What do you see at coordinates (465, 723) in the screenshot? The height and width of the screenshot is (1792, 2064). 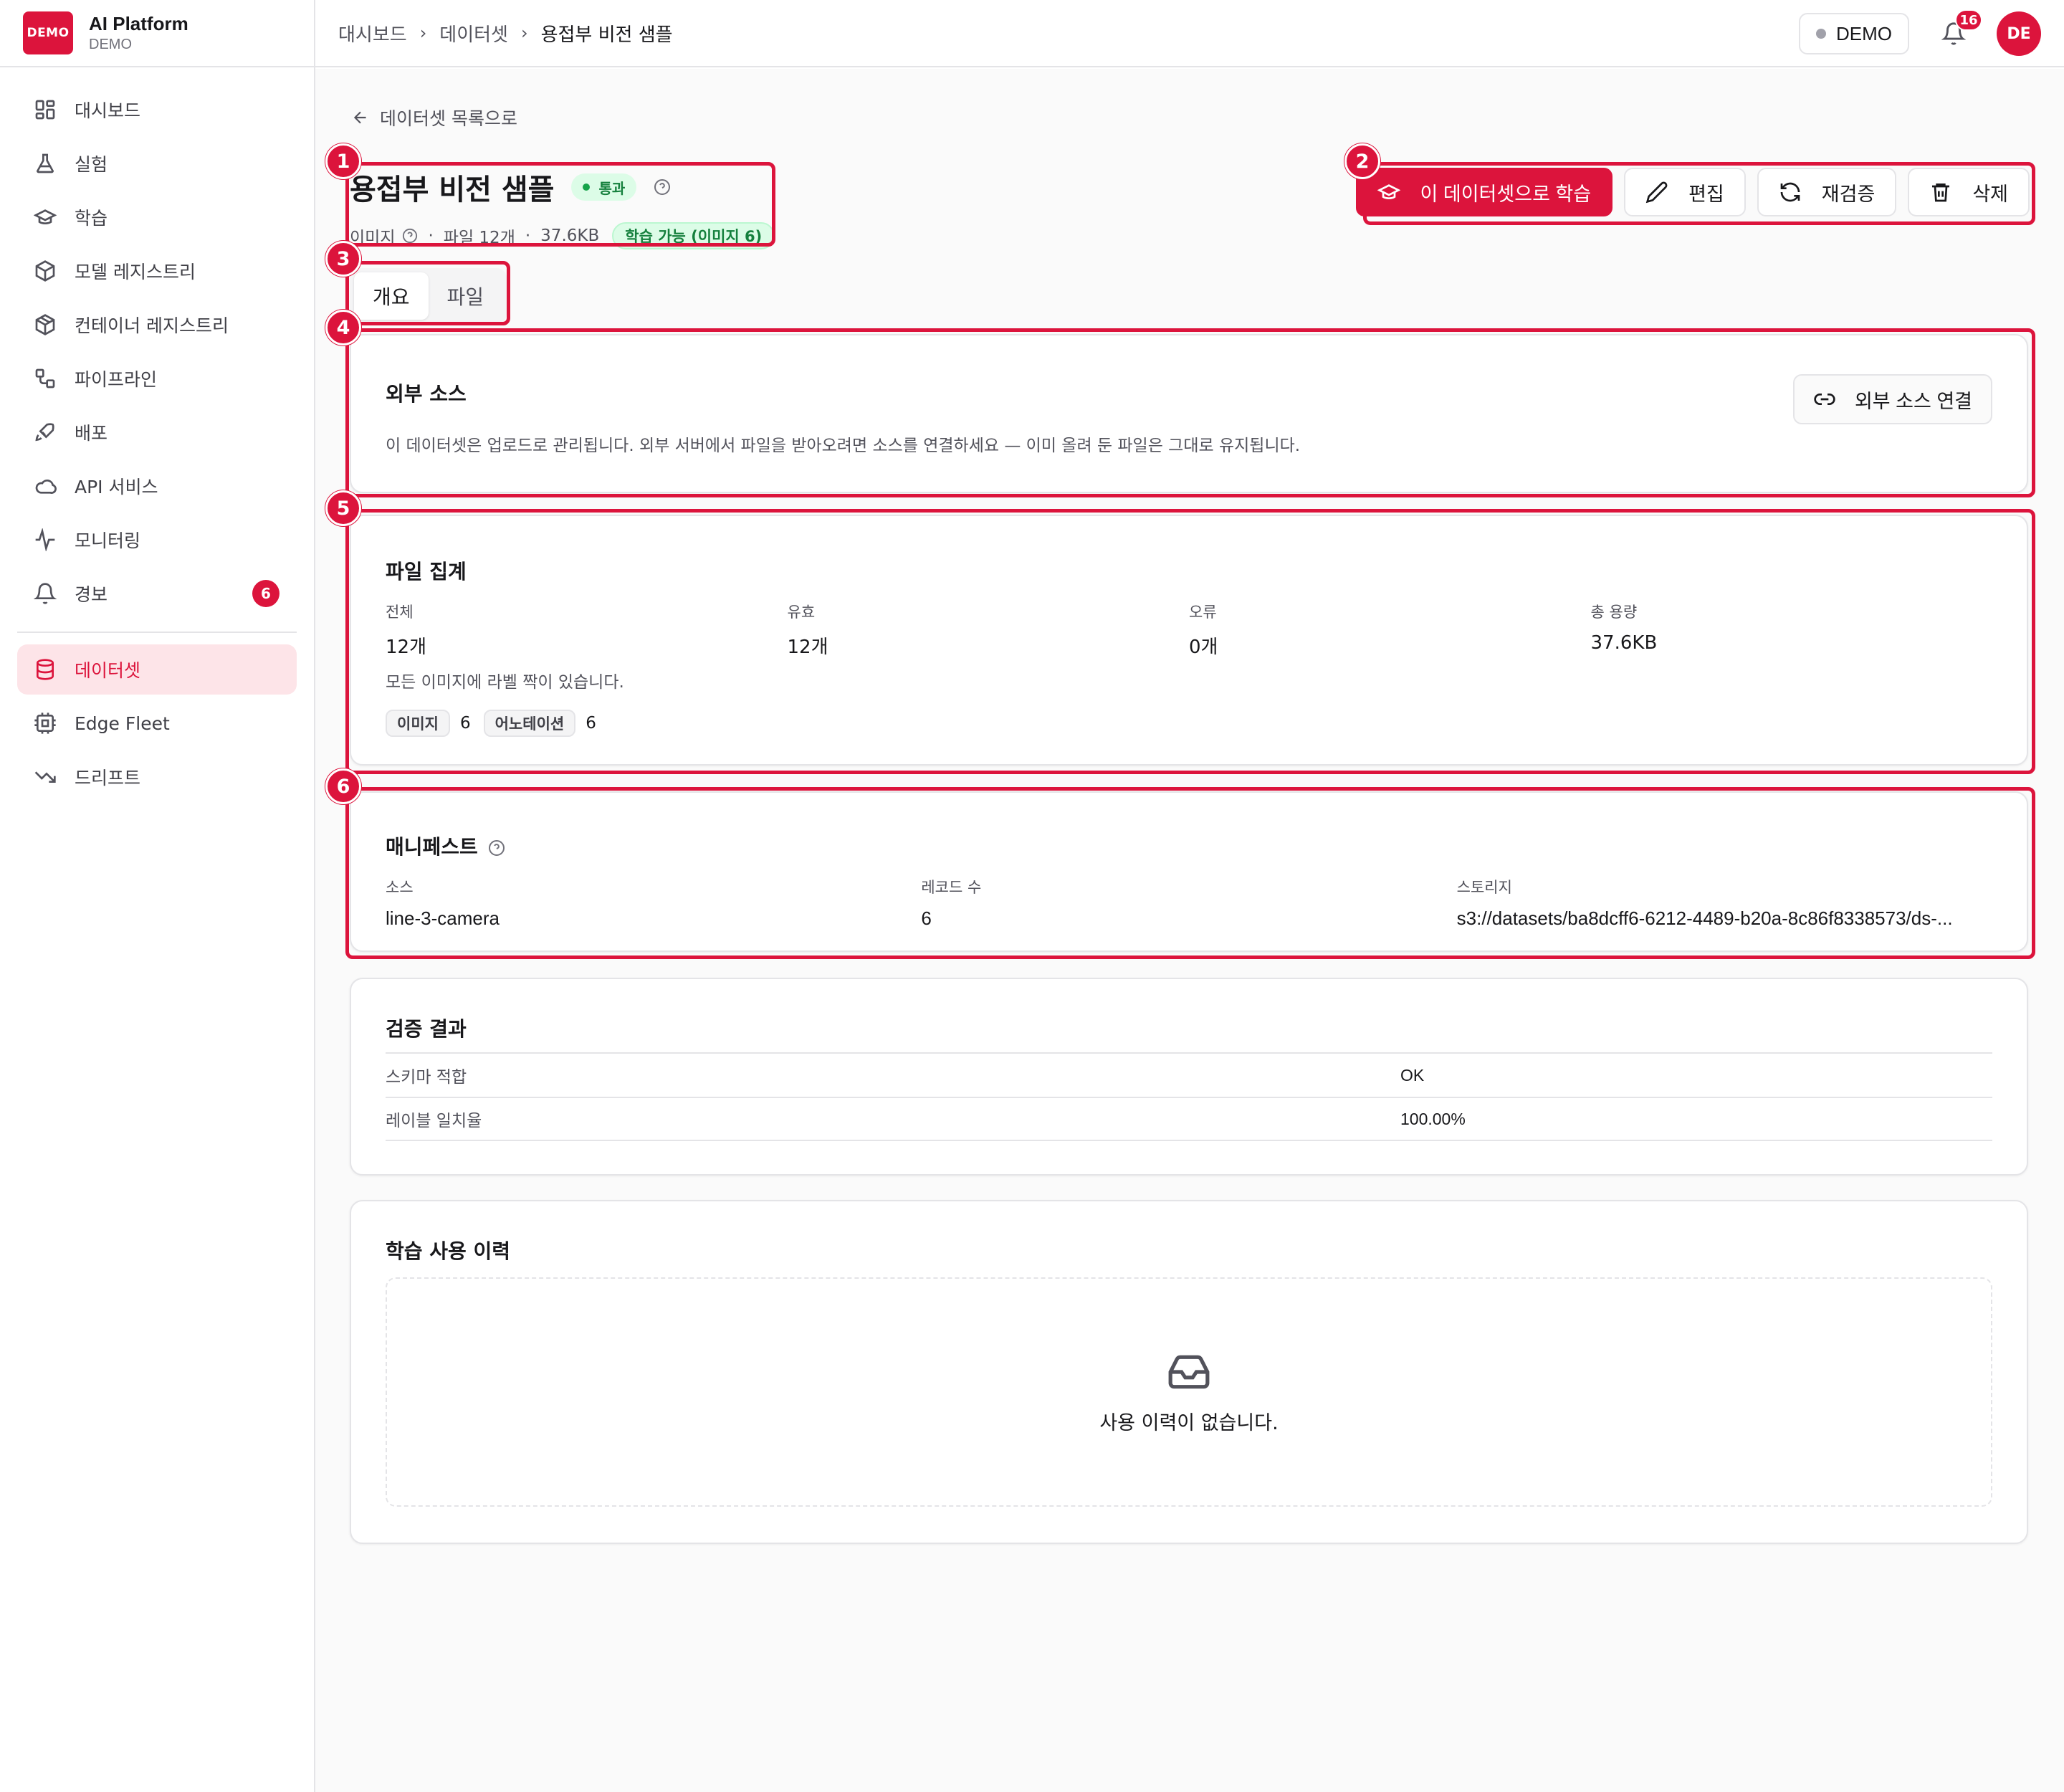 I see `chip-images-count: 6` at bounding box center [465, 723].